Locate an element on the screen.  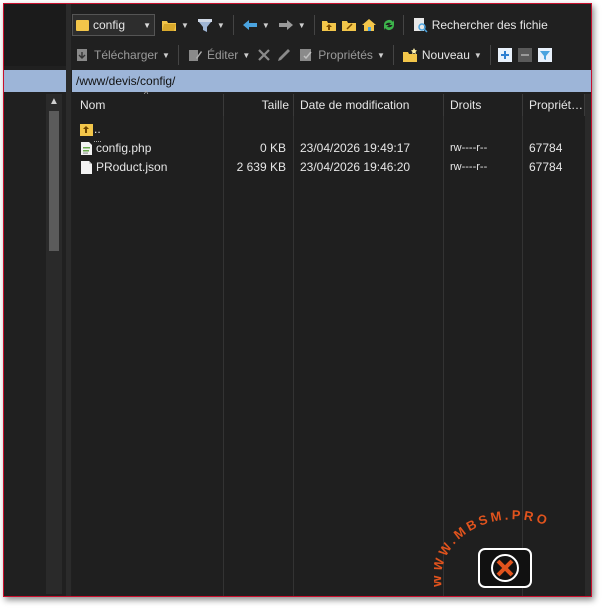
scroll-up-icon: ▲ is located at coordinates (54, 102).